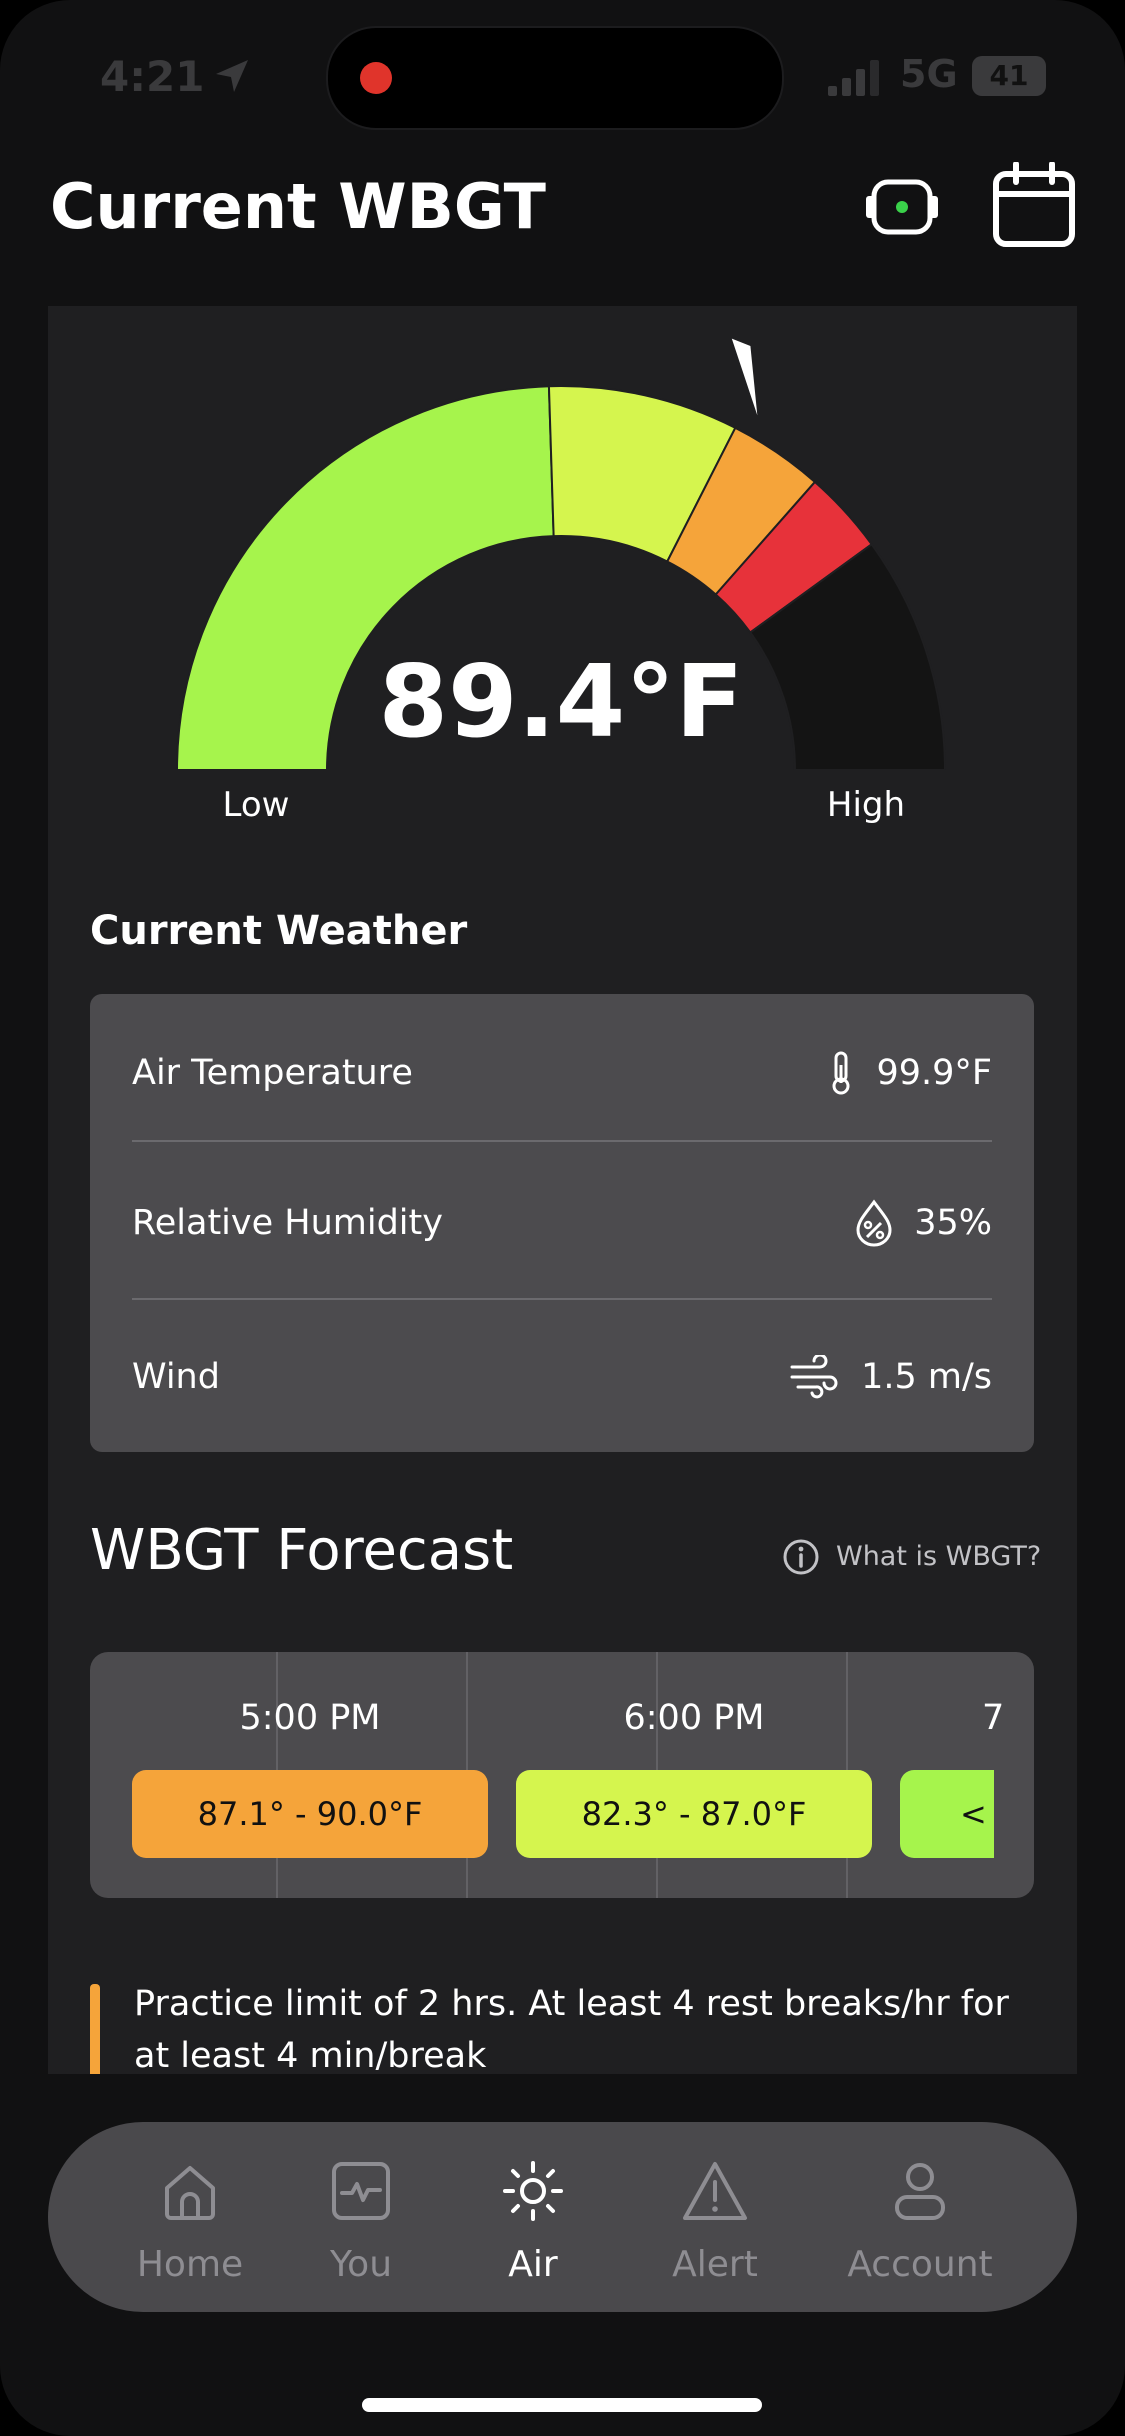 The height and width of the screenshot is (2436, 1125). I want to click on wind-value: 1.5 m/s, so click(926, 1377).